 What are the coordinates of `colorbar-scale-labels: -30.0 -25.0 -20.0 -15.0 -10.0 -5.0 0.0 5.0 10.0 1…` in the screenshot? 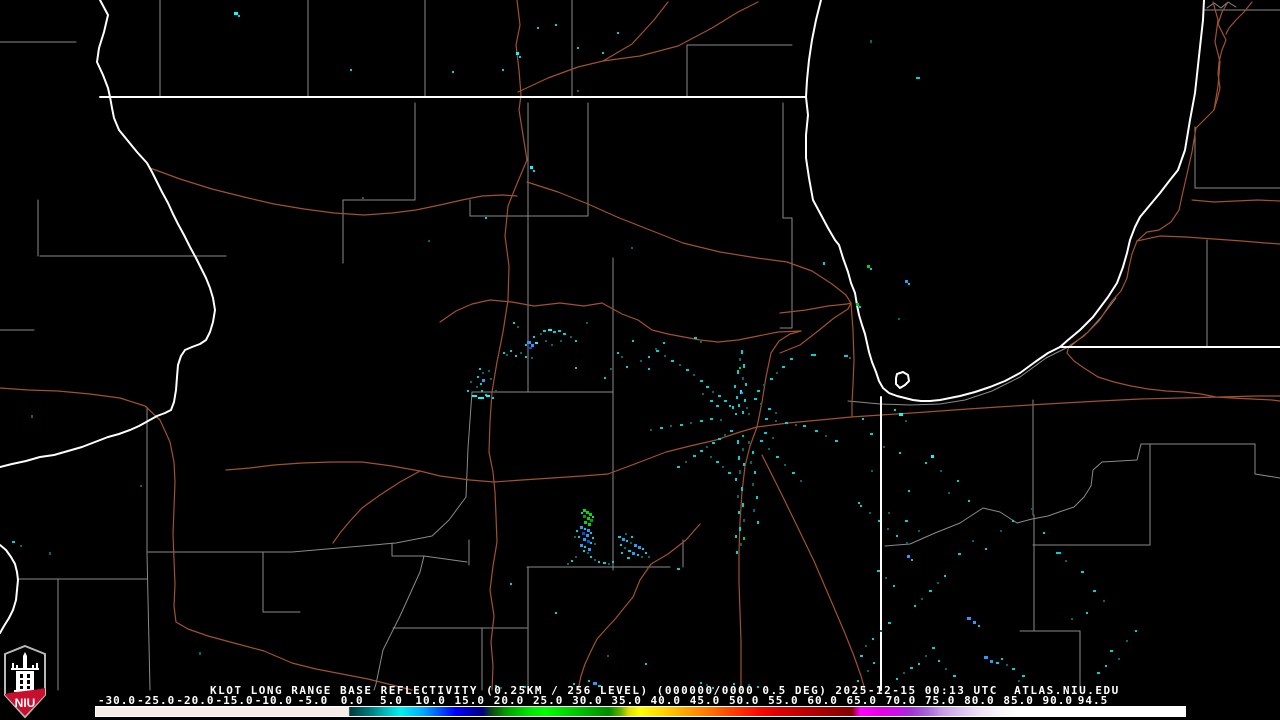 It's located at (640, 700).